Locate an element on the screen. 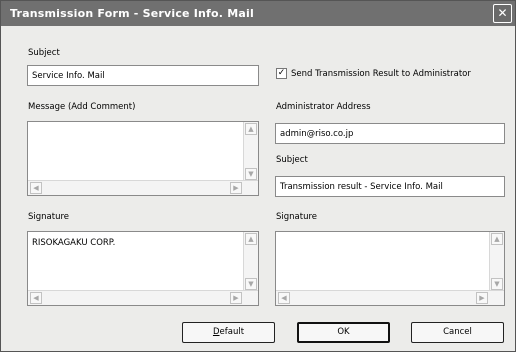 This screenshot has width=516, height=352. message-textarea: ▲ ▼ ◀ ▶ is located at coordinates (143, 158).